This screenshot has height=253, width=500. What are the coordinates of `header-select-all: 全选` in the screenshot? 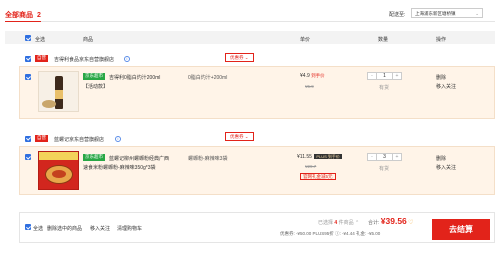 It's located at (40, 39).